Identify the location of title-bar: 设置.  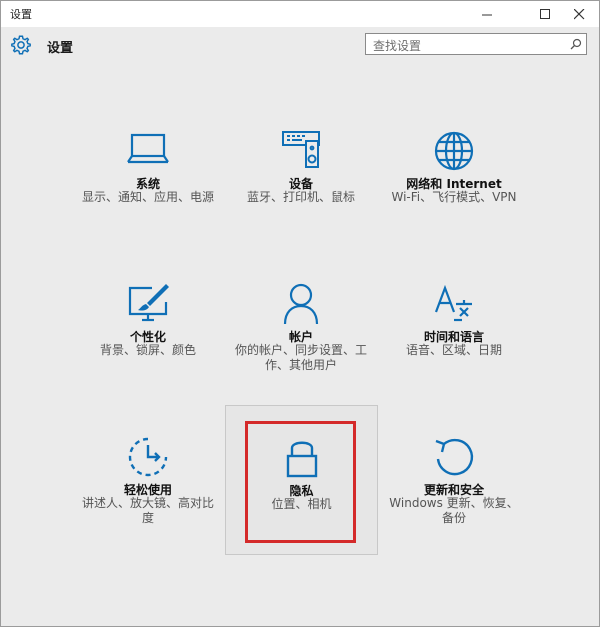
(300, 14).